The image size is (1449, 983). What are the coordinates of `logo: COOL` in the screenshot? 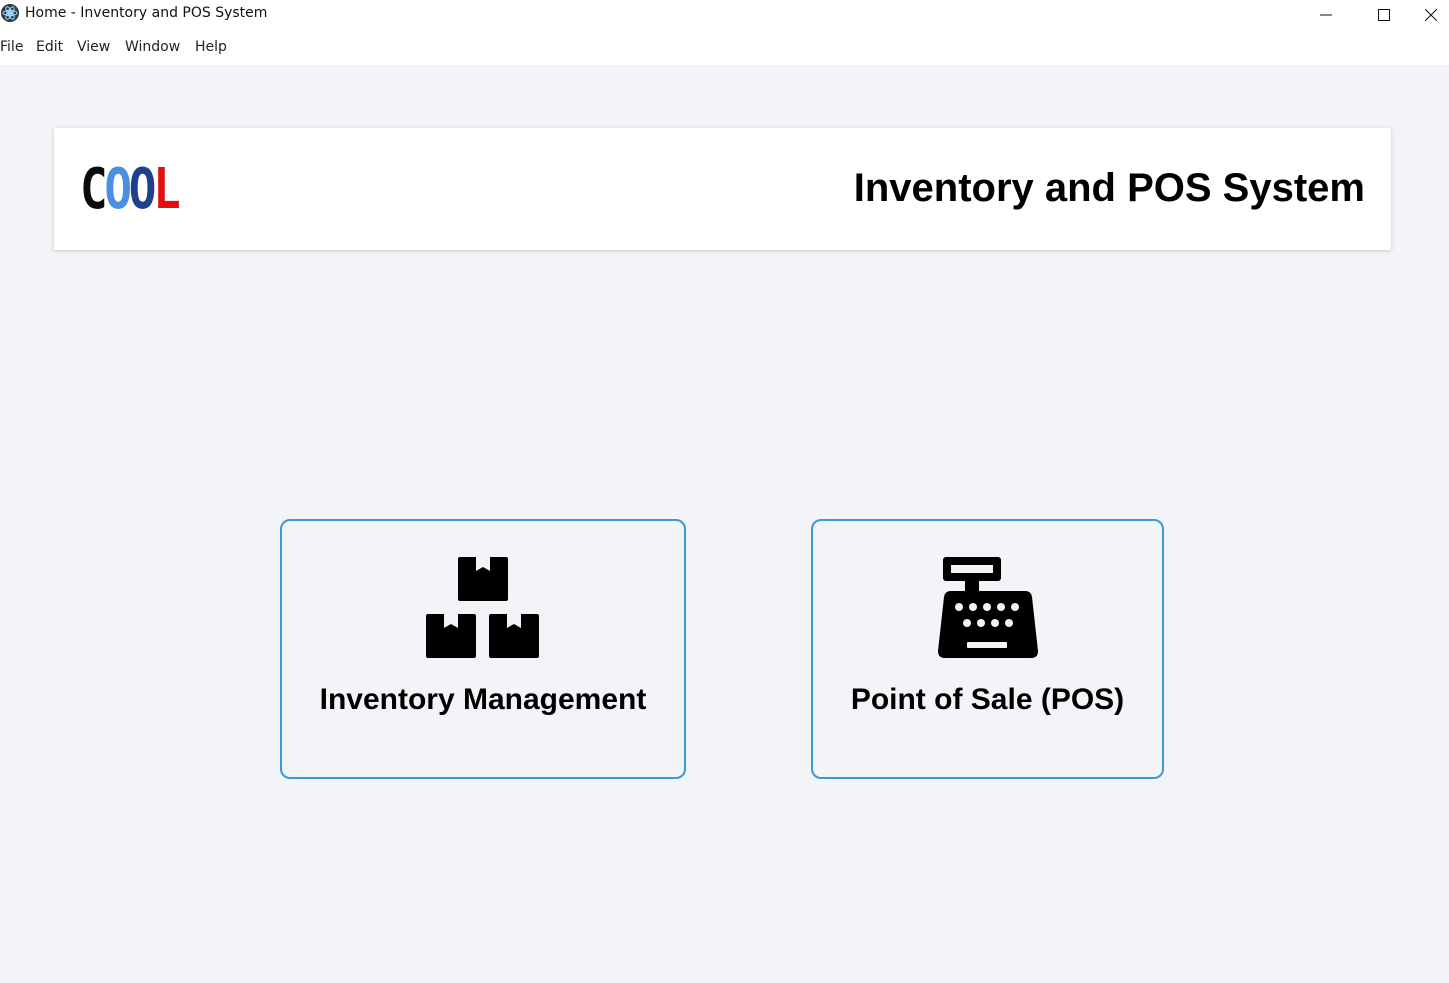 It's located at (130, 189).